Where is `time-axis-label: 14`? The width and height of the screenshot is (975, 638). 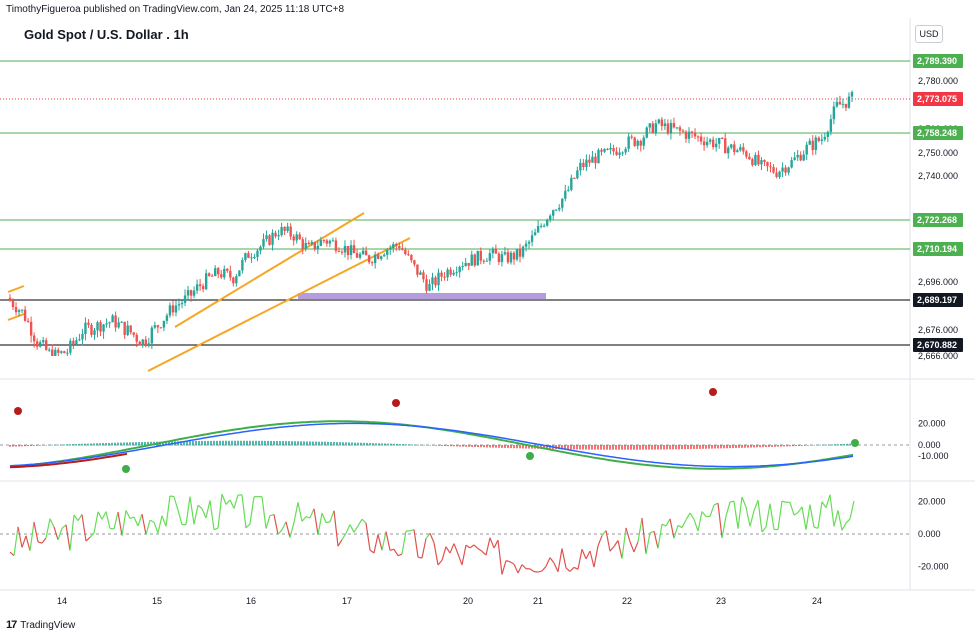 time-axis-label: 14 is located at coordinates (62, 601).